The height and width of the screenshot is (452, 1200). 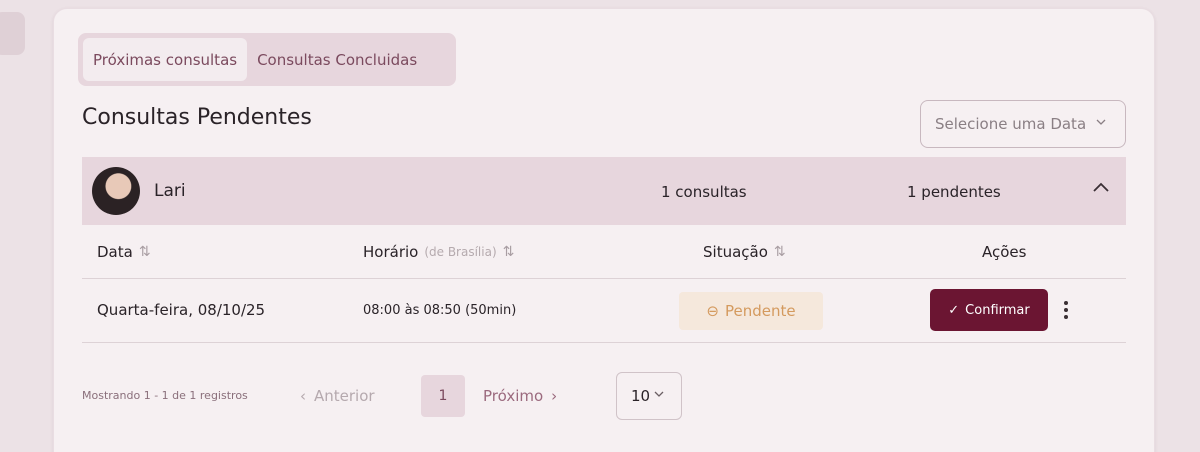 I want to click on sidebar-stub, so click(x=12, y=33).